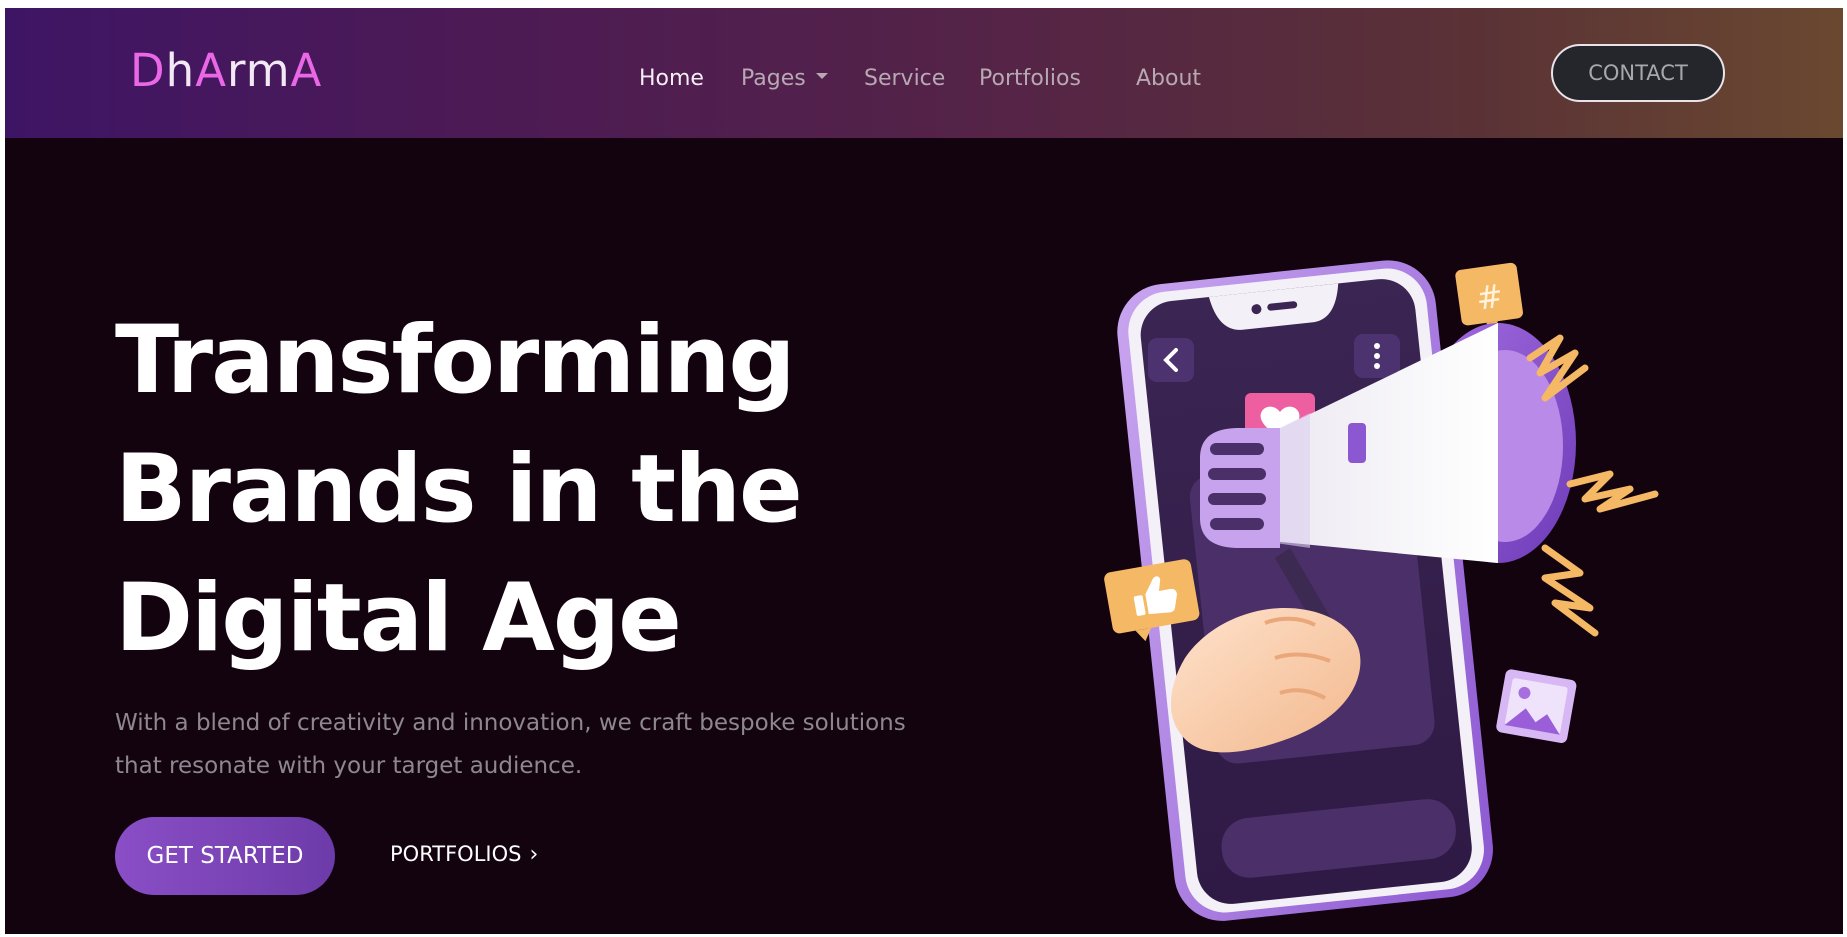  Describe the element at coordinates (1168, 78) in the screenshot. I see `nav-item-about: About` at that location.